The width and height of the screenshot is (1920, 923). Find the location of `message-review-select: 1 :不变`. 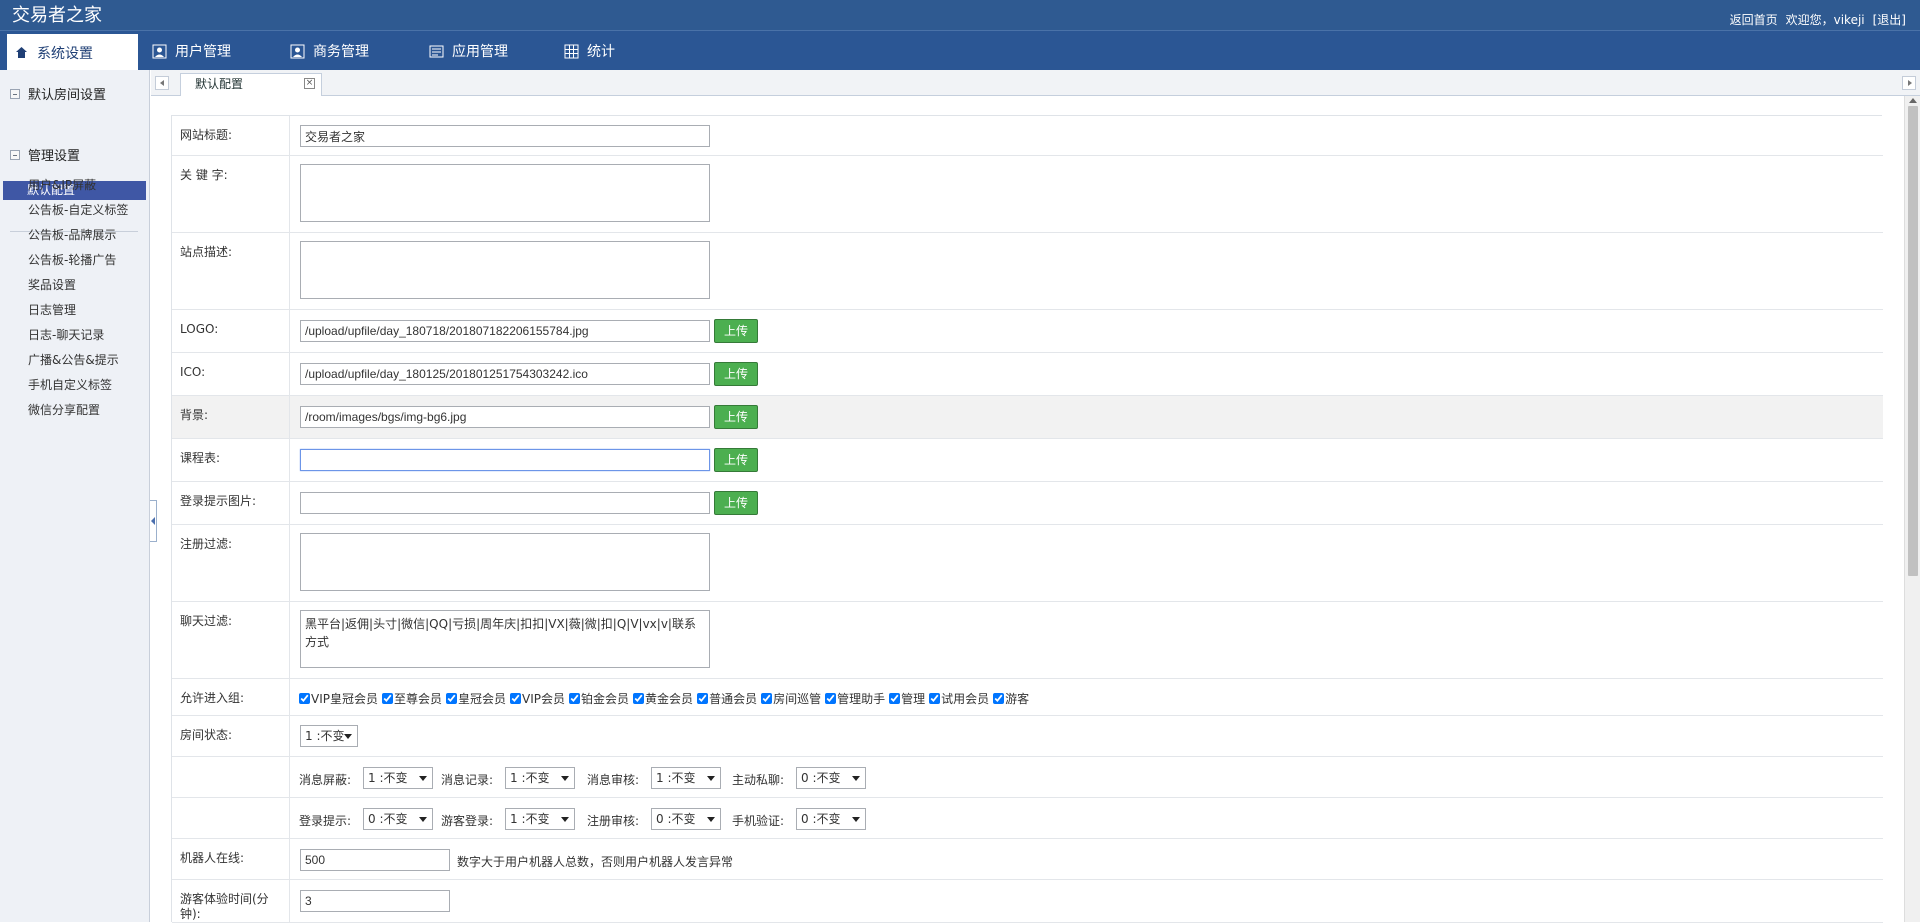

message-review-select: 1 :不变 is located at coordinates (686, 778).